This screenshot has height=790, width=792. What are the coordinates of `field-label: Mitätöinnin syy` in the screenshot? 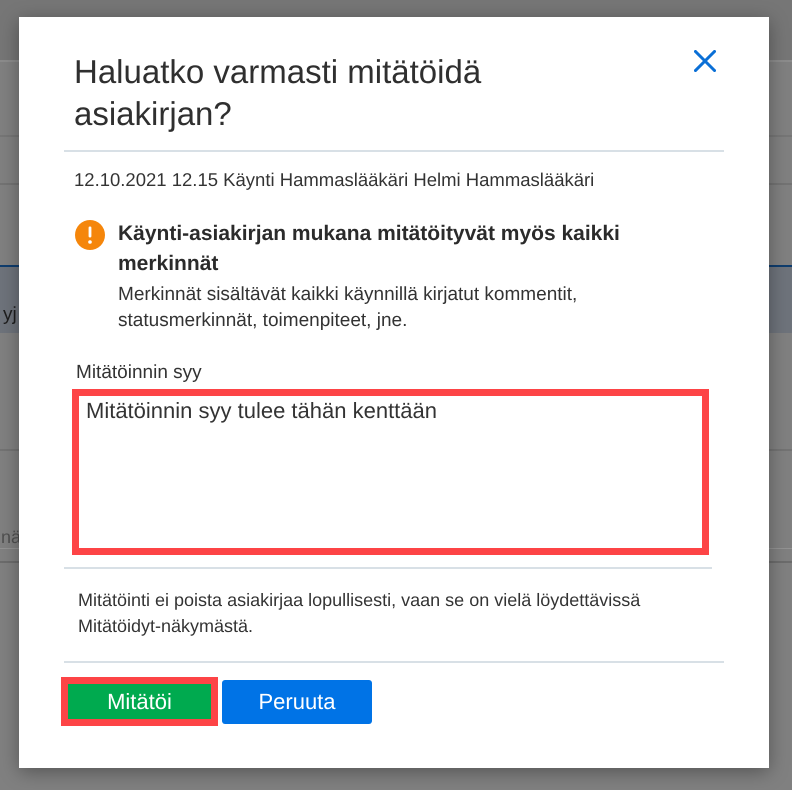 It's located at (139, 373).